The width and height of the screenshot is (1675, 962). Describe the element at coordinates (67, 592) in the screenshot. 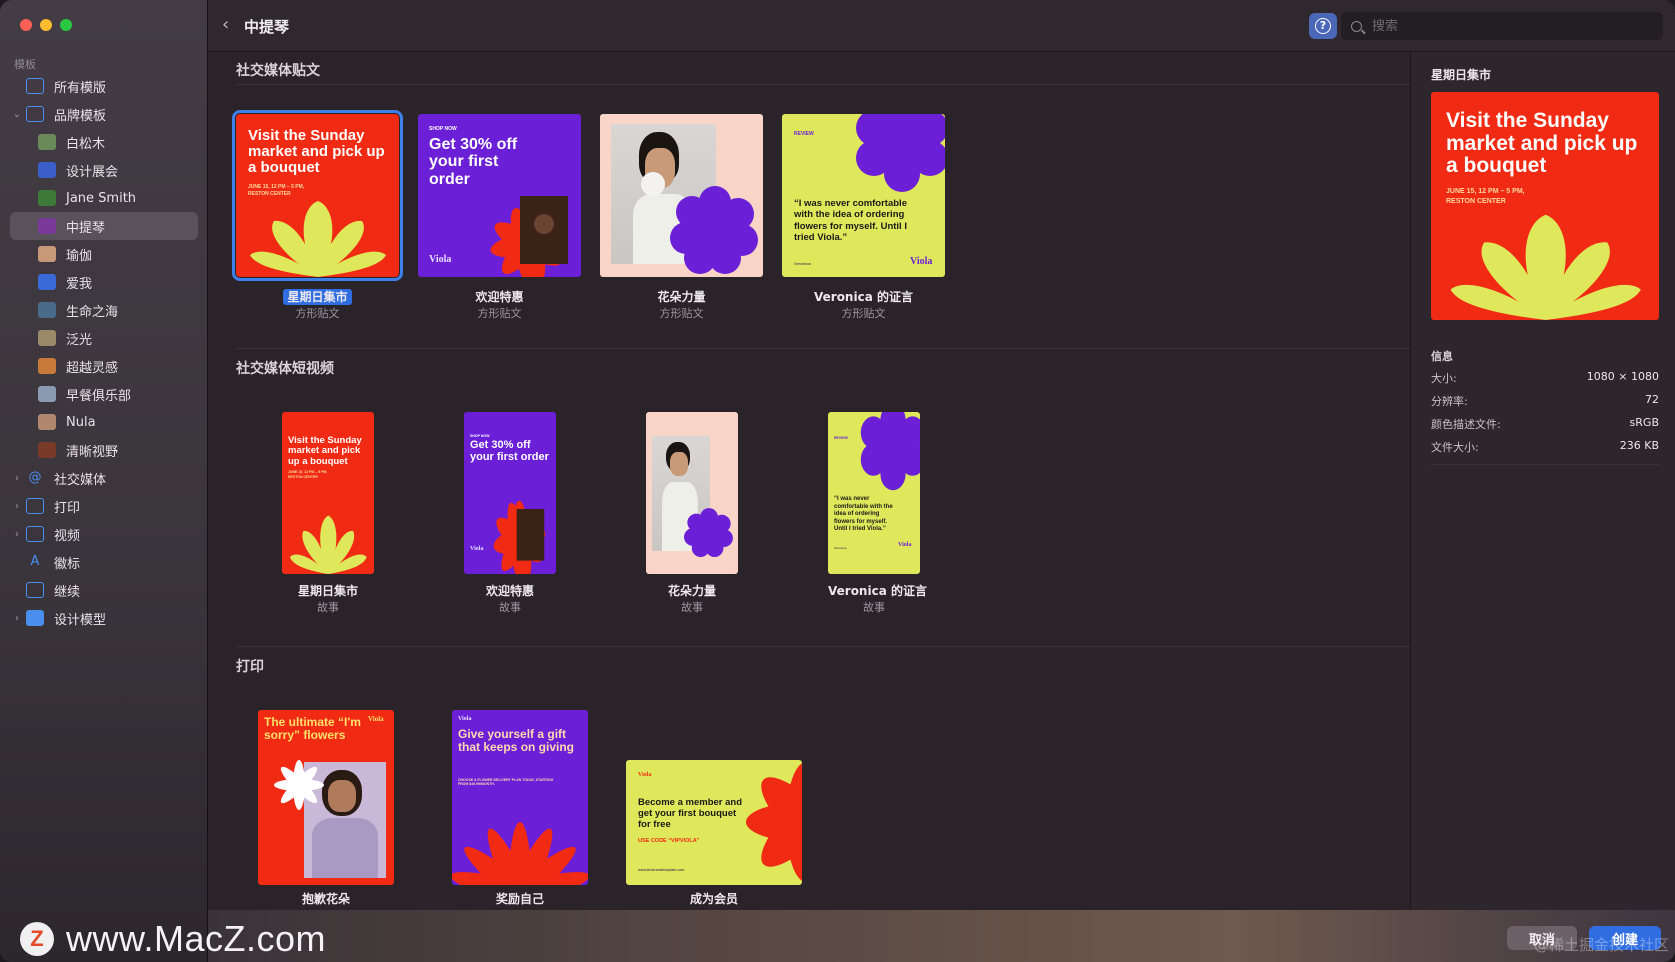

I see `sidebar-item-label: 继续` at that location.